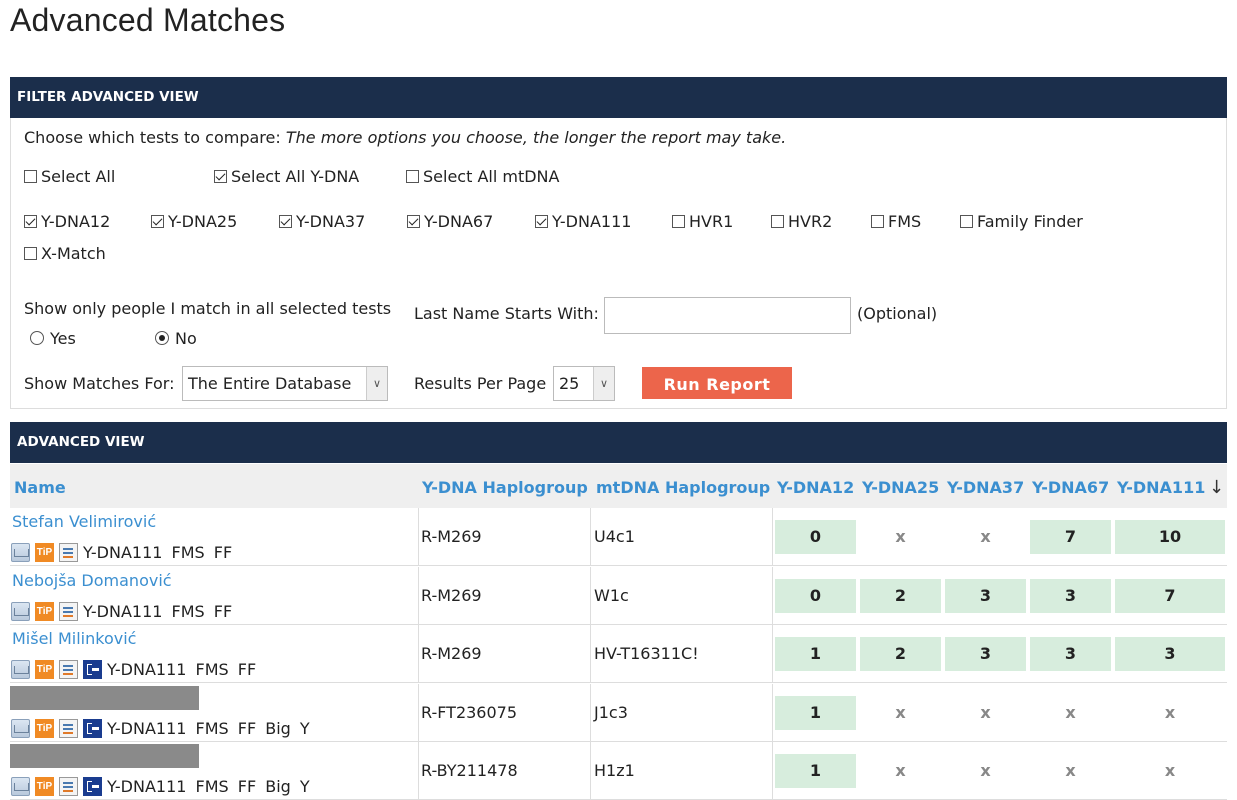 Image resolution: width=1237 pixels, height=800 pixels. Describe the element at coordinates (74, 638) in the screenshot. I see `match-name-link: Mišel Milinković` at that location.